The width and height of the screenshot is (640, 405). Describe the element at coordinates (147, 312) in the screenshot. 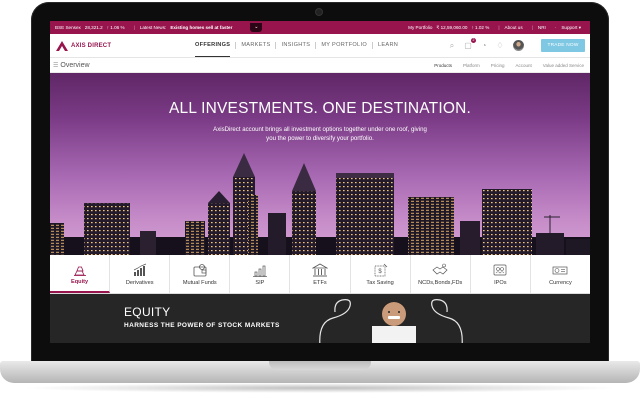

I see `equity-title: EQUITY` at that location.